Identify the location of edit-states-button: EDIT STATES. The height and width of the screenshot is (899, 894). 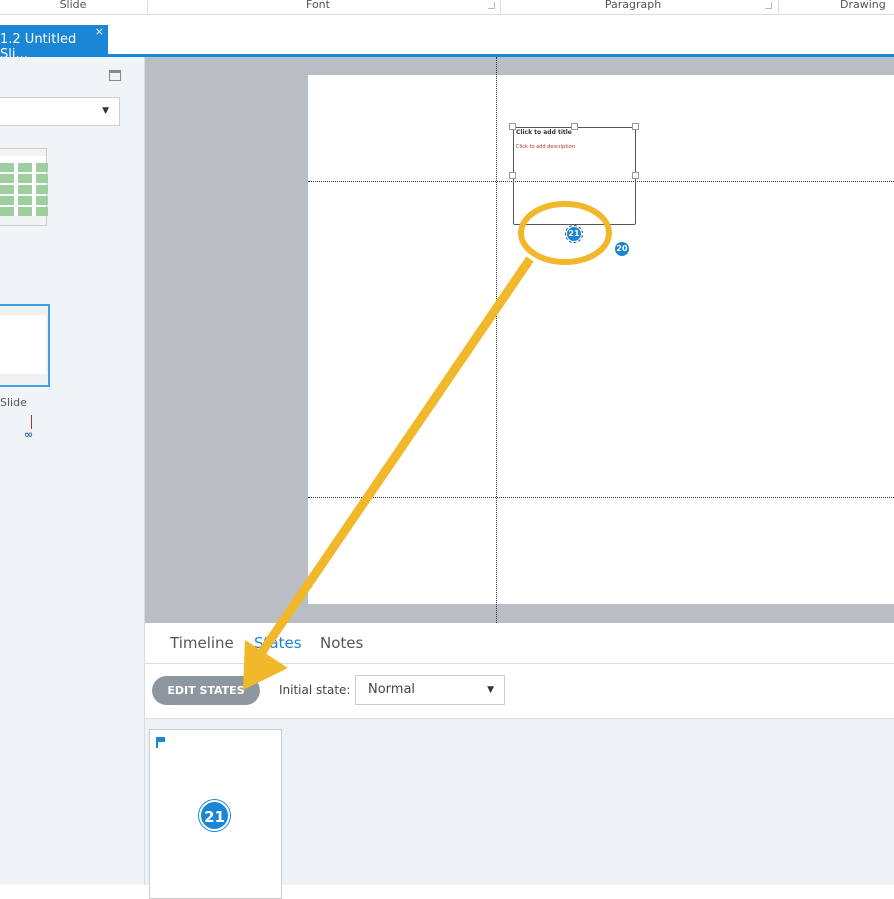
(206, 690).